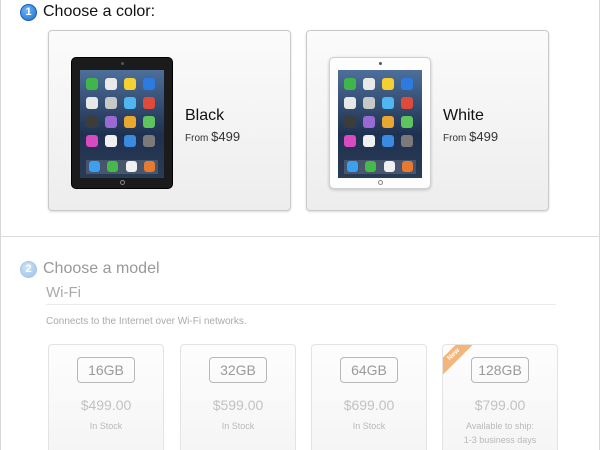 The height and width of the screenshot is (450, 600). What do you see at coordinates (500, 426) in the screenshot?
I see `capacity-stock-line1: Available to ship:` at bounding box center [500, 426].